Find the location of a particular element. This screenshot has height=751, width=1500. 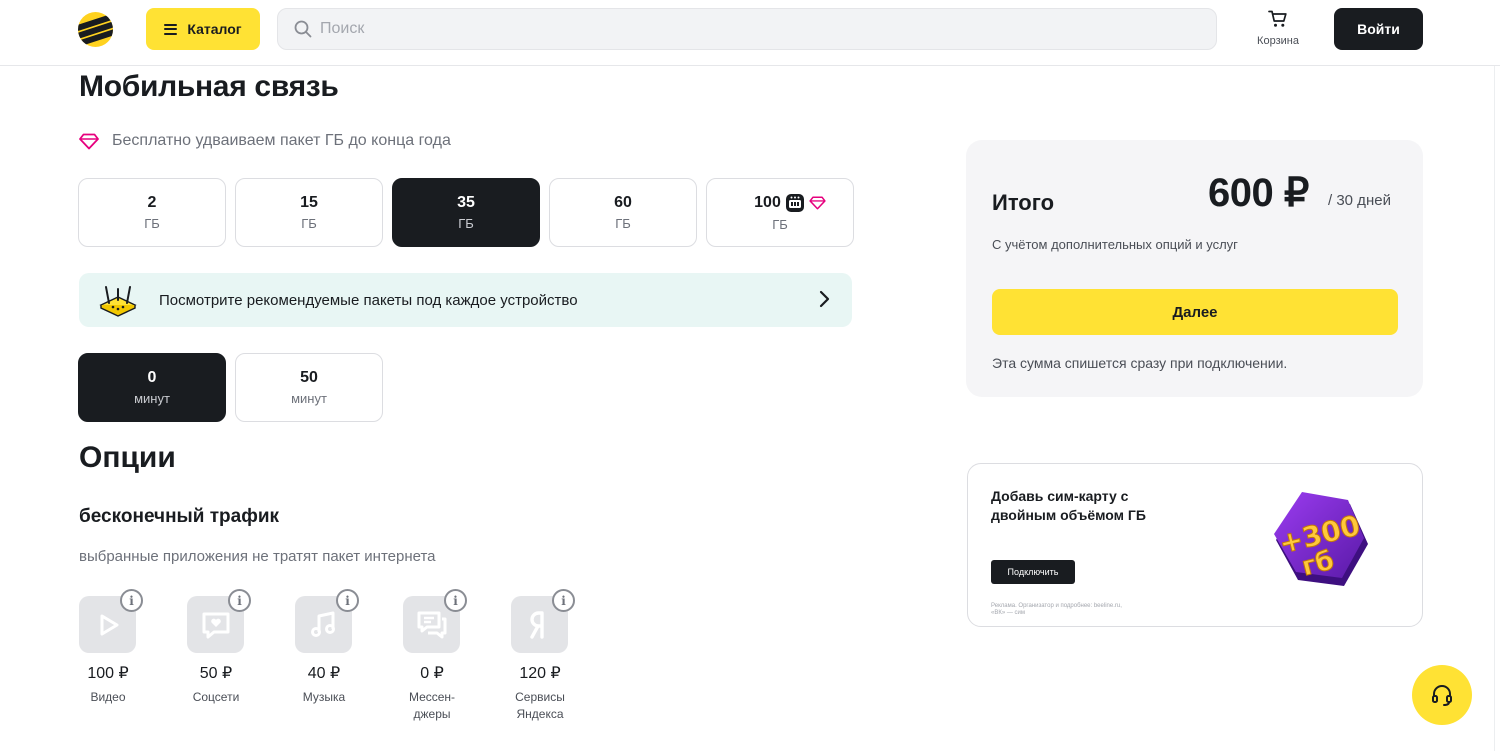

chat-heart-icon is located at coordinates (215, 625).